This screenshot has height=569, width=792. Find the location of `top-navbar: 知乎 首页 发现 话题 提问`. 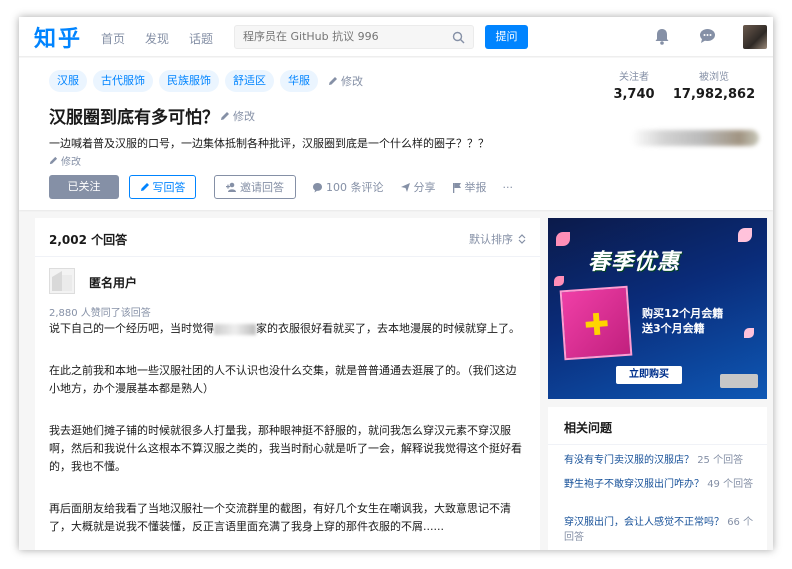

top-navbar: 知乎 首页 发现 话题 提问 is located at coordinates (396, 37).